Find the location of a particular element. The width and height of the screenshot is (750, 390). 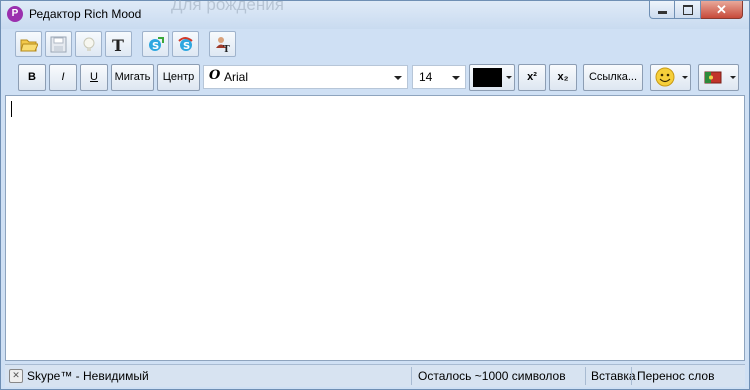

color-swatch is located at coordinates (487, 77).